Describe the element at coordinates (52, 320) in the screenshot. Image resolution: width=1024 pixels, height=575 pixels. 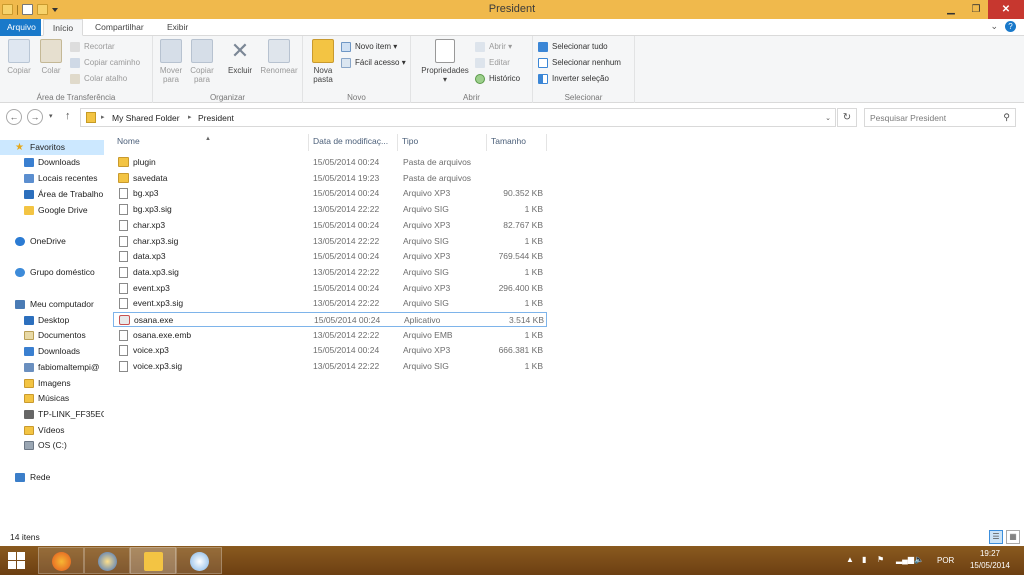
I see `nav-desktop: Desktop` at that location.